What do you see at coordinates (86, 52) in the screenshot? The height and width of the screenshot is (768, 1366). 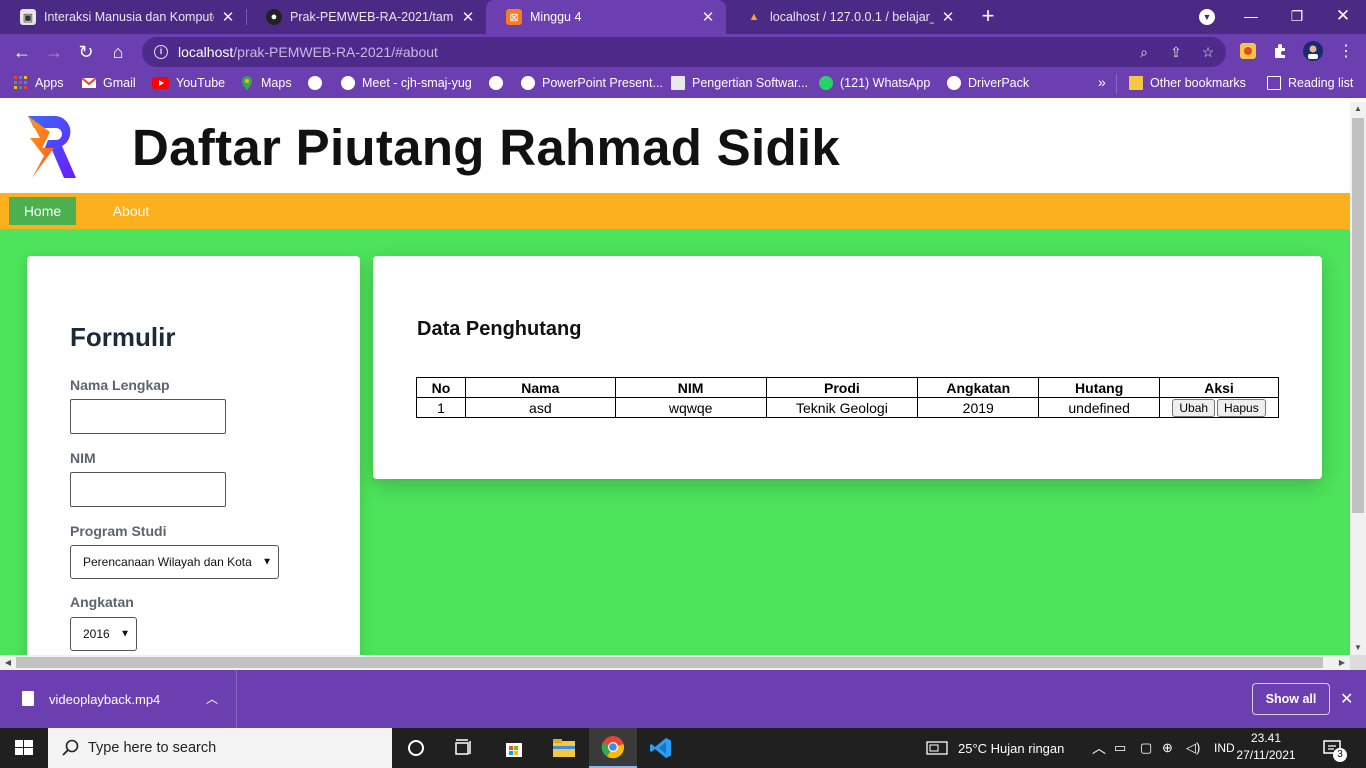 I see `reload-icon: ↻` at bounding box center [86, 52].